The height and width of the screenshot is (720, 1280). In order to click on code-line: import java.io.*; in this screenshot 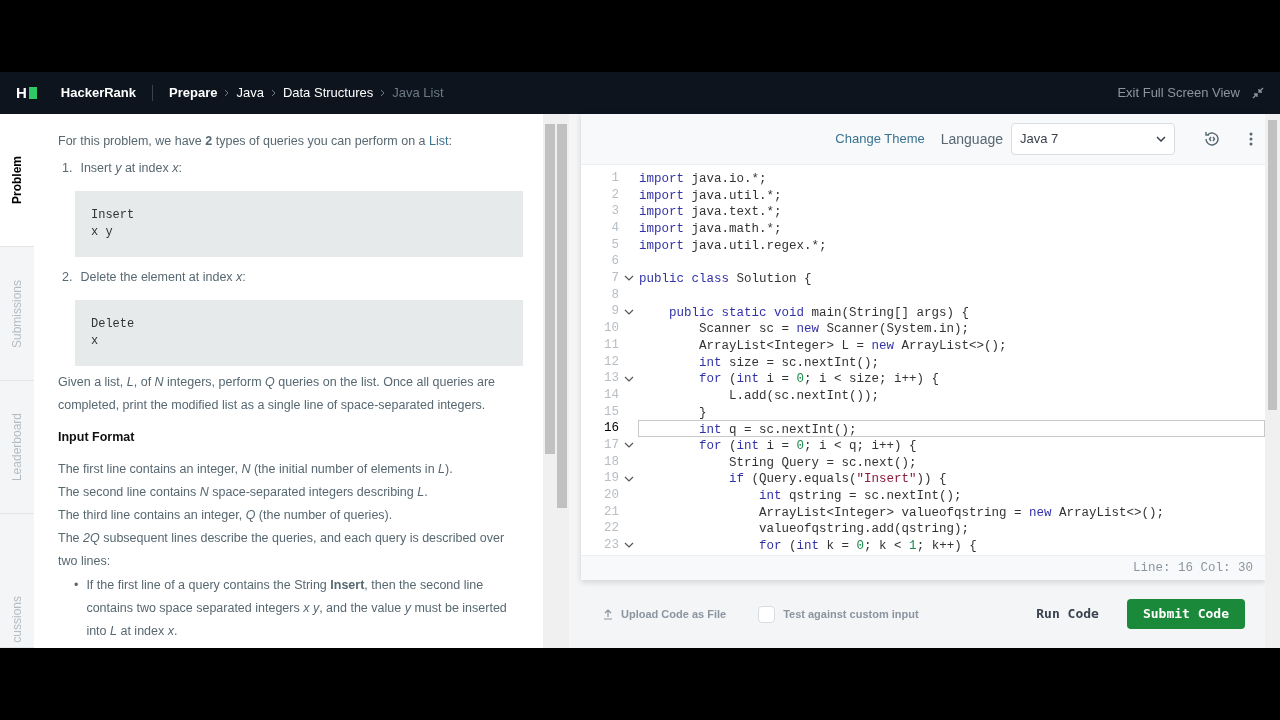, I will do `click(703, 179)`.